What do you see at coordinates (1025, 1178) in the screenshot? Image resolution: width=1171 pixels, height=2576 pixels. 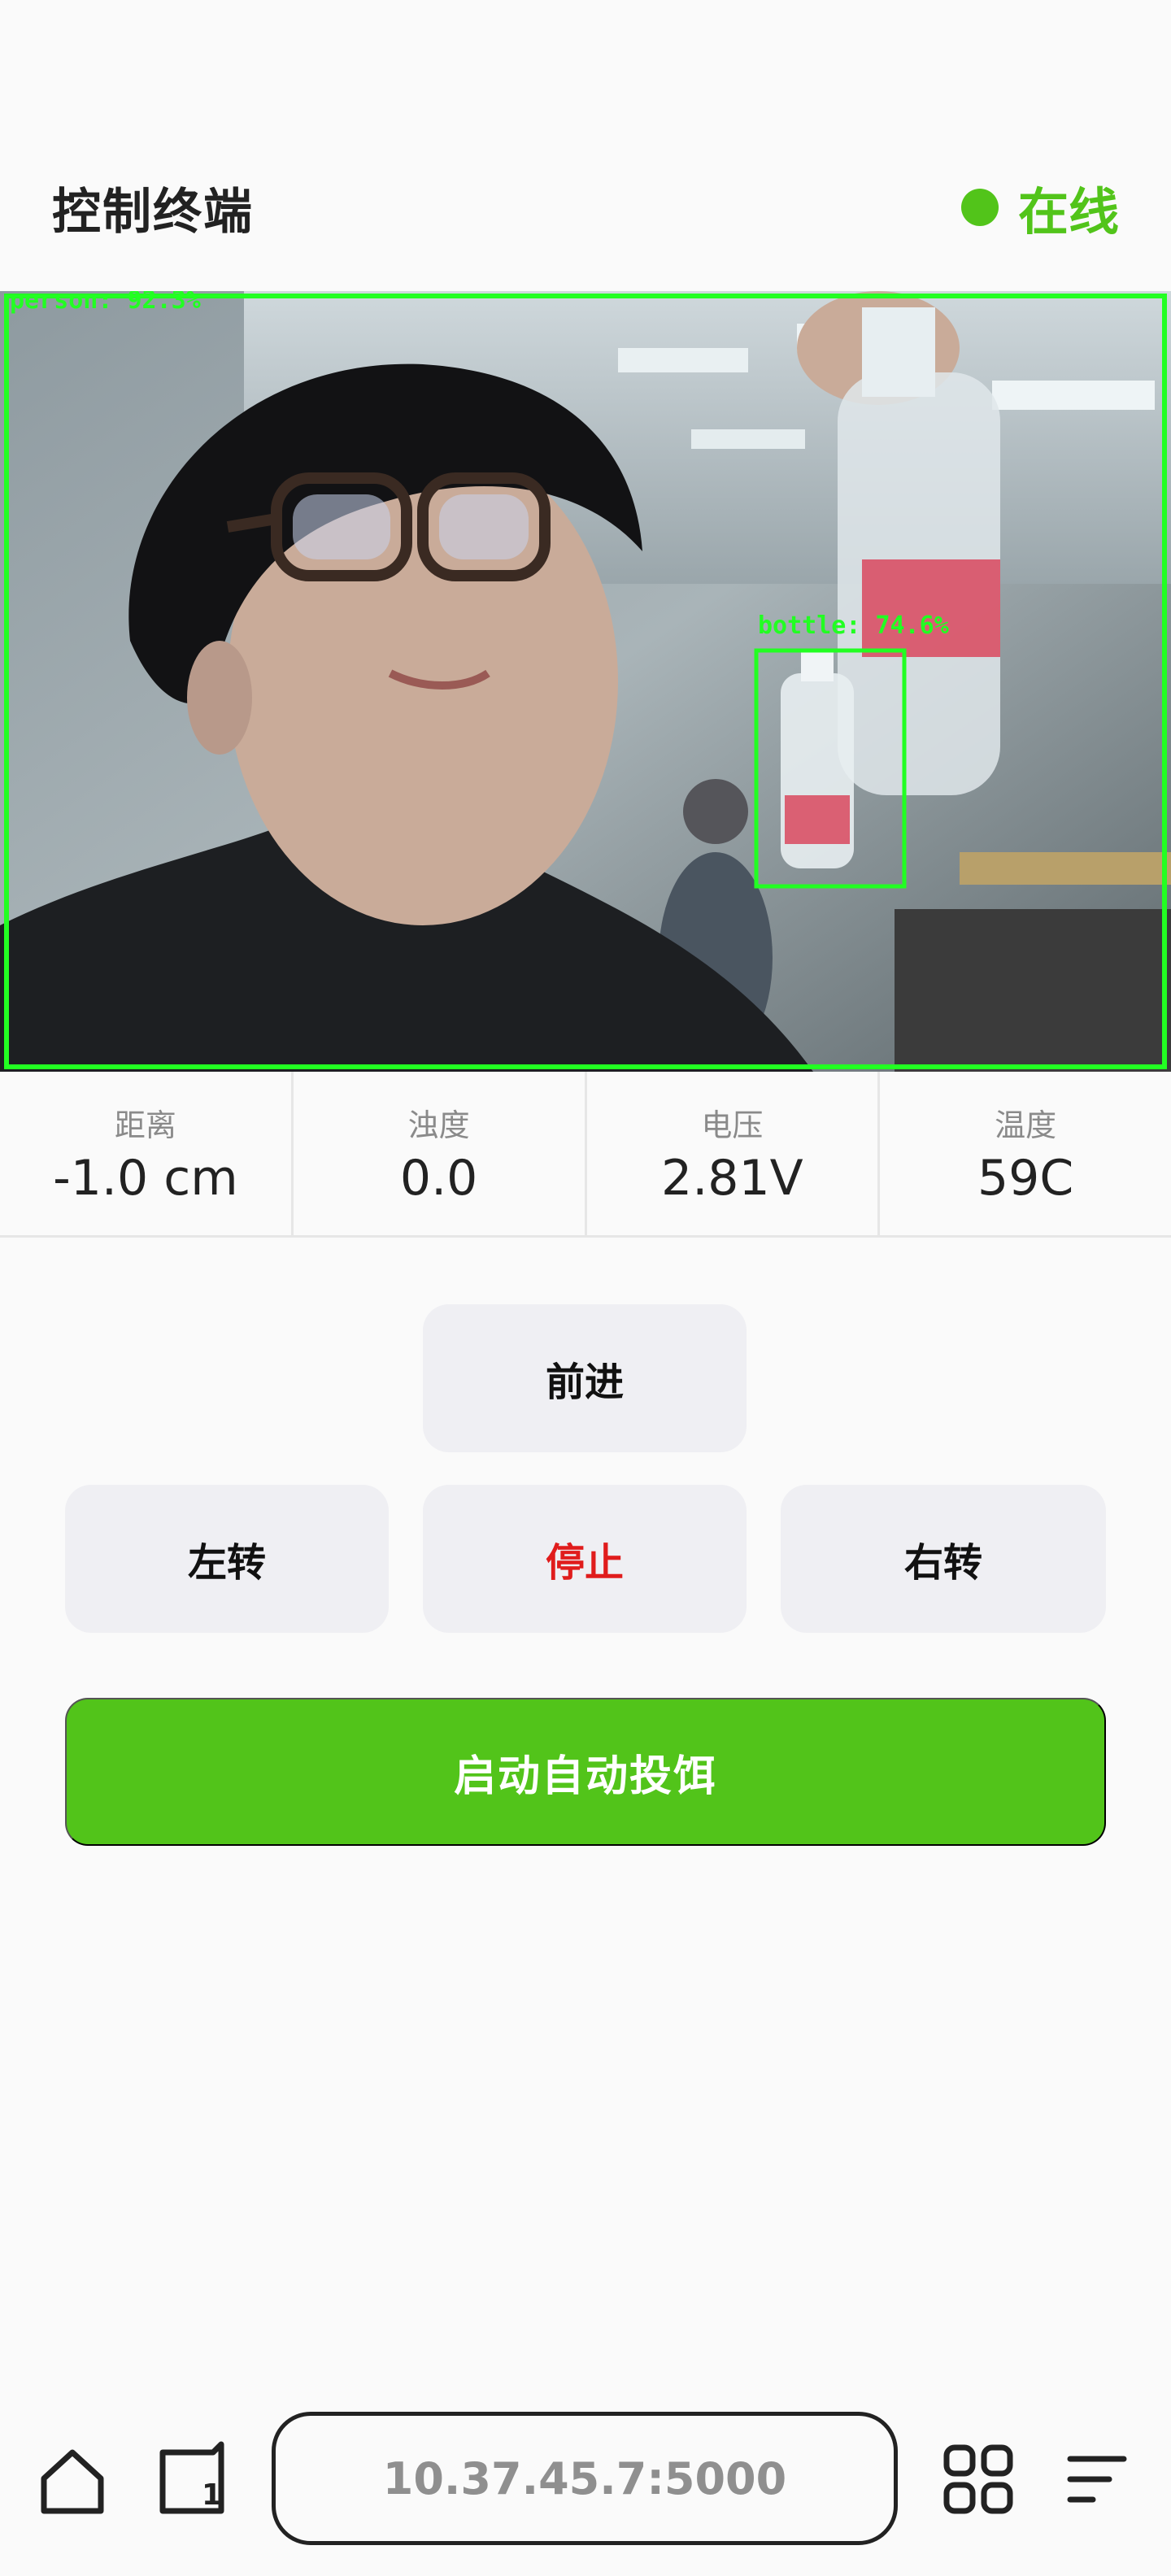 I see `sensor-value: 59C` at bounding box center [1025, 1178].